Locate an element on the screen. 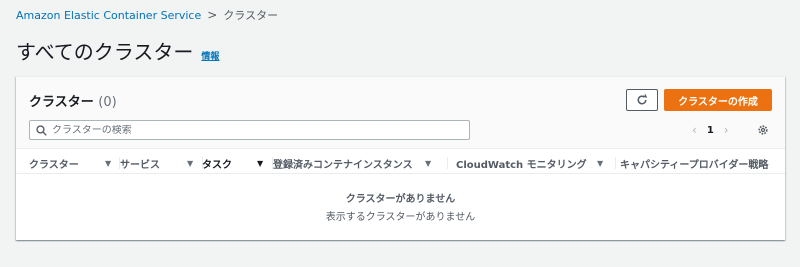  table-settings-button is located at coordinates (763, 130).